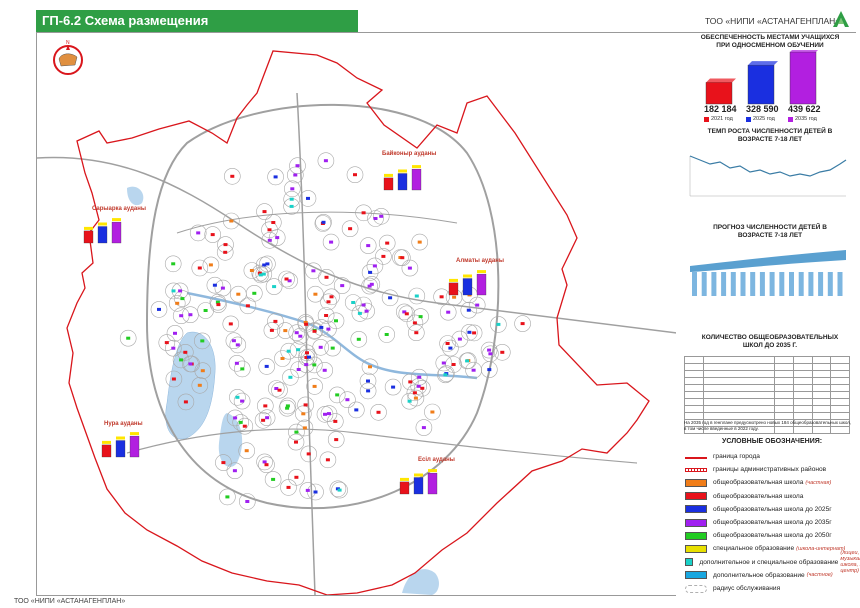  What do you see at coordinates (821, 548) in the screenshot?
I see `legend-note: (школа-интернат)` at bounding box center [821, 548].